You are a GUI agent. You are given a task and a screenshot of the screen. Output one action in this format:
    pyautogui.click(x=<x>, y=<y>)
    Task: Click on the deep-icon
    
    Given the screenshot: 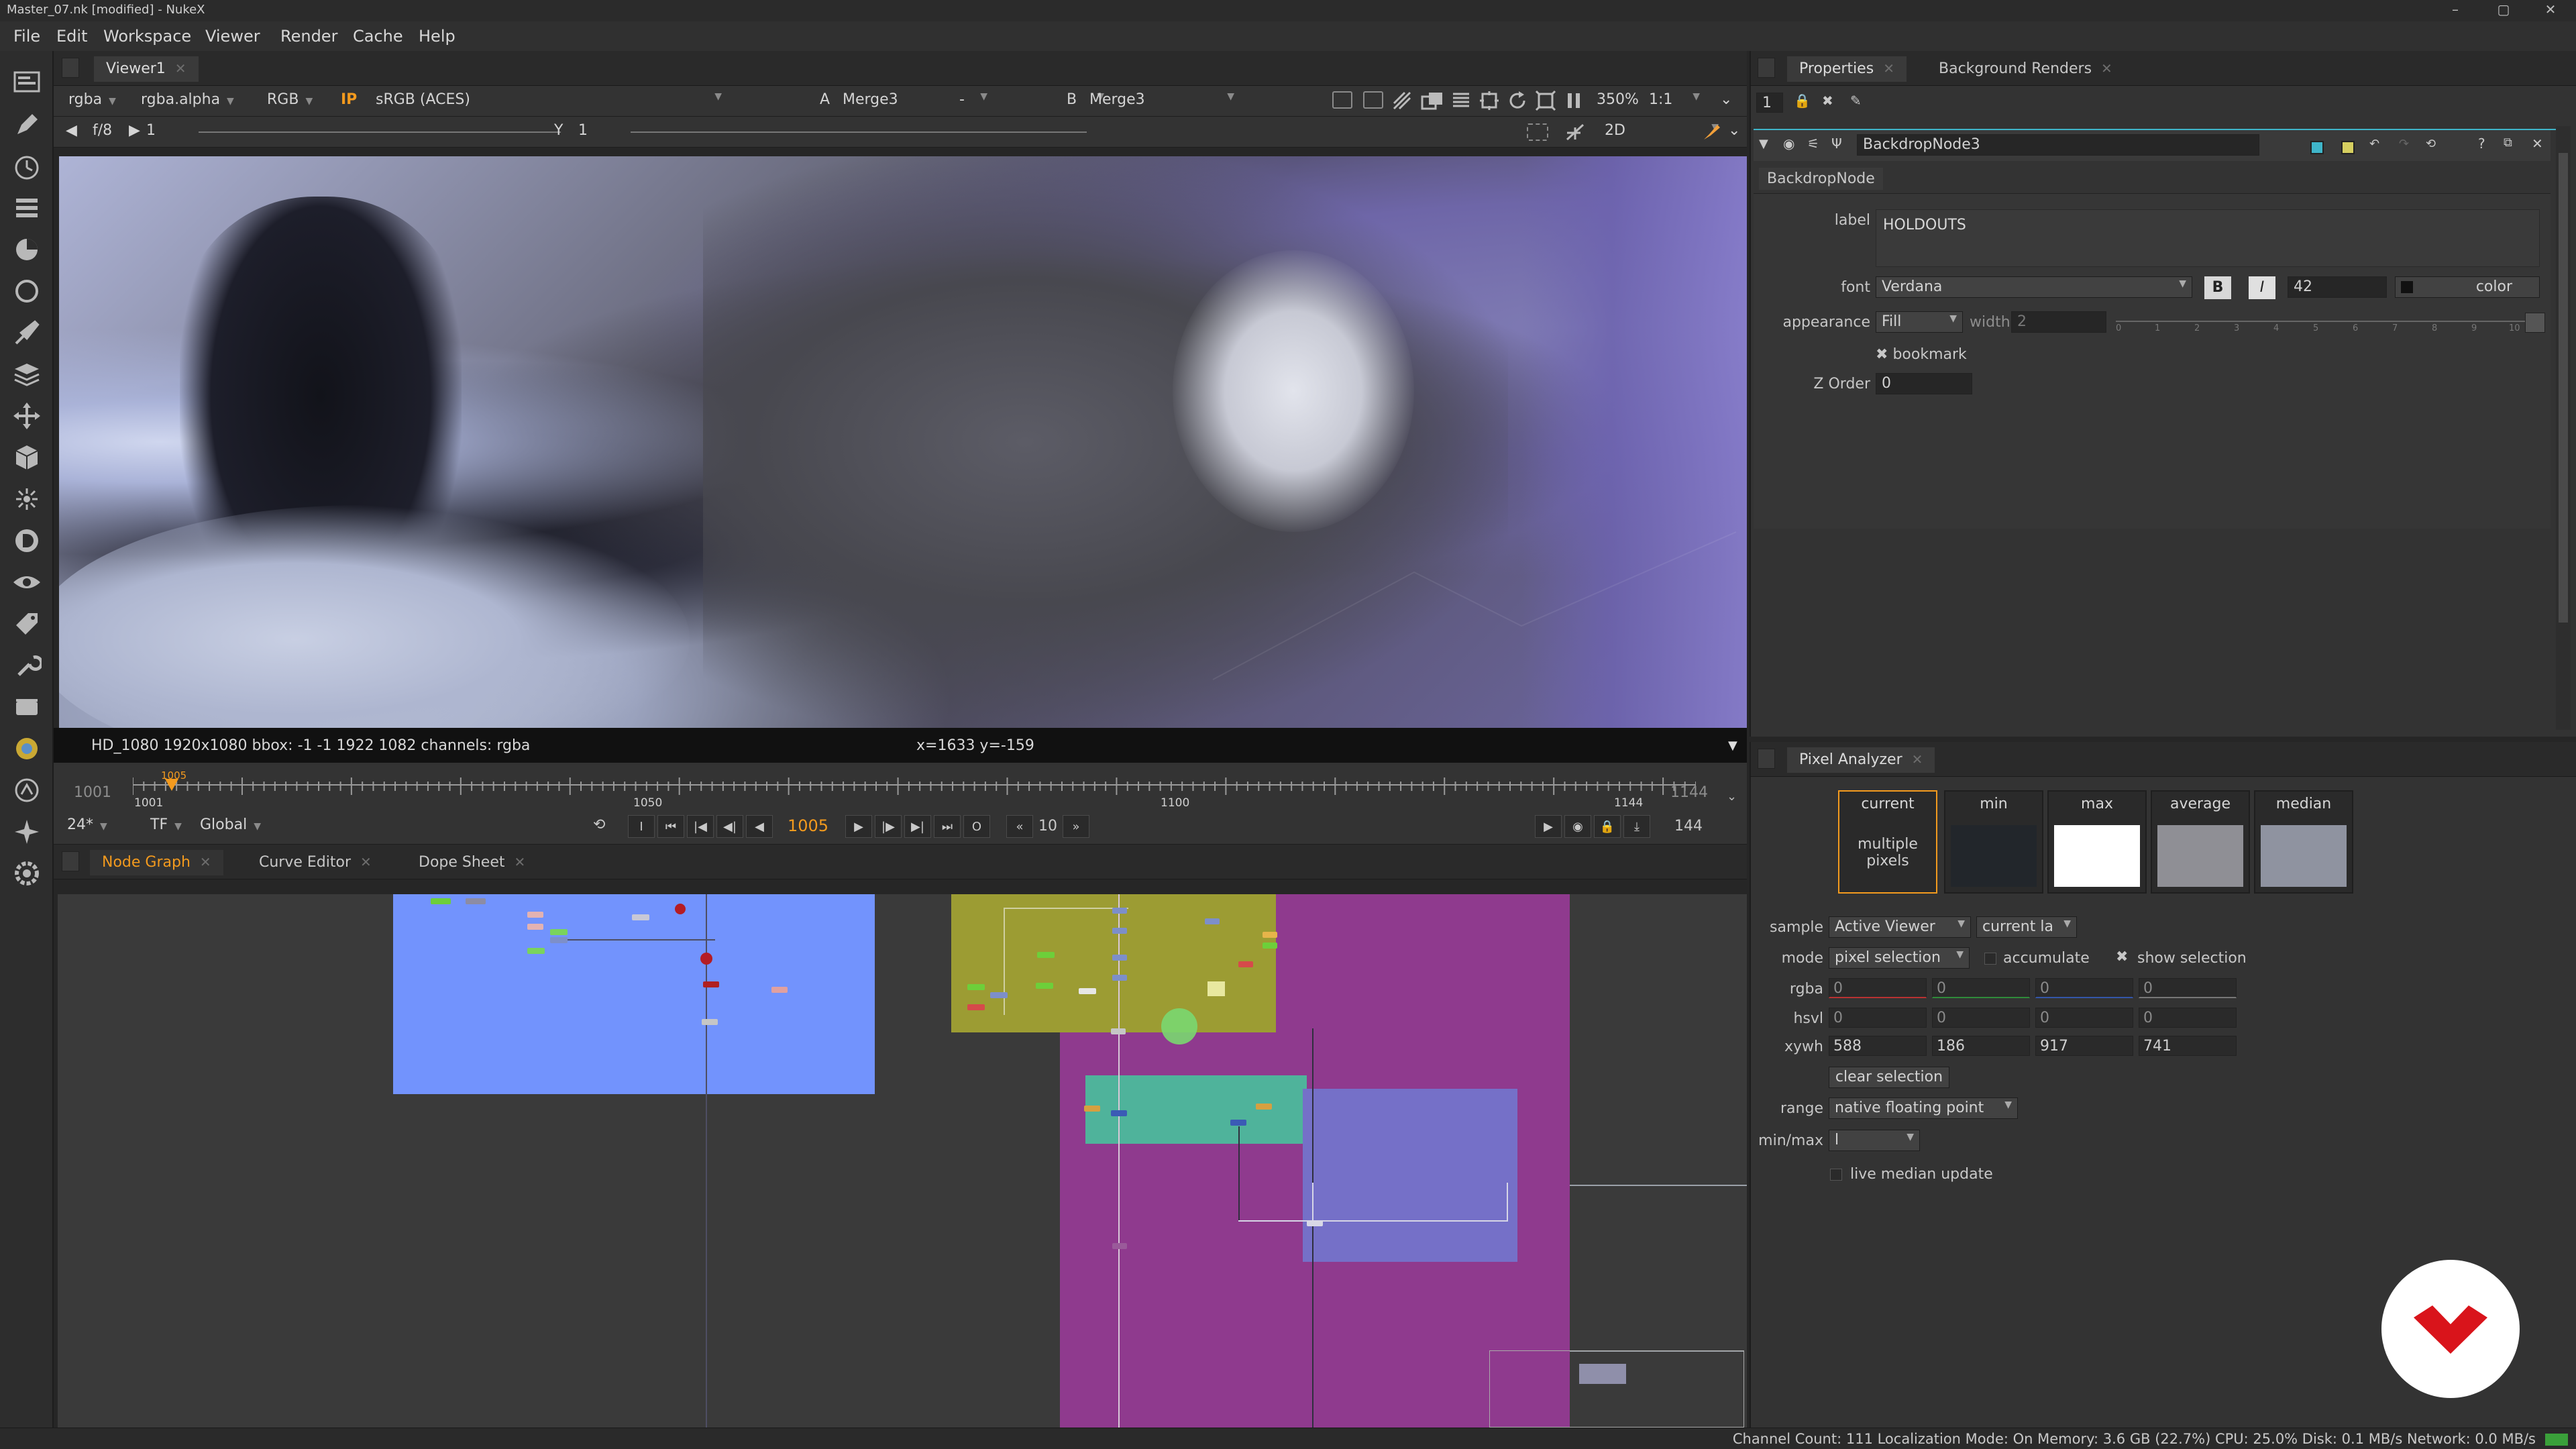 What is the action you would take?
    pyautogui.click(x=27, y=540)
    